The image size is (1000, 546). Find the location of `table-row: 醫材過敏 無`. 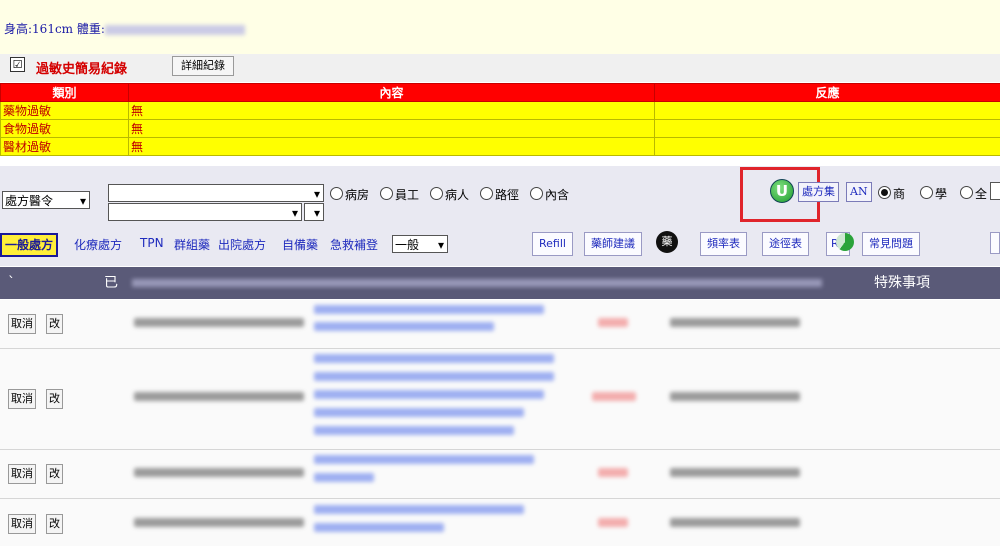

table-row: 醫材過敏 無 is located at coordinates (500, 146).